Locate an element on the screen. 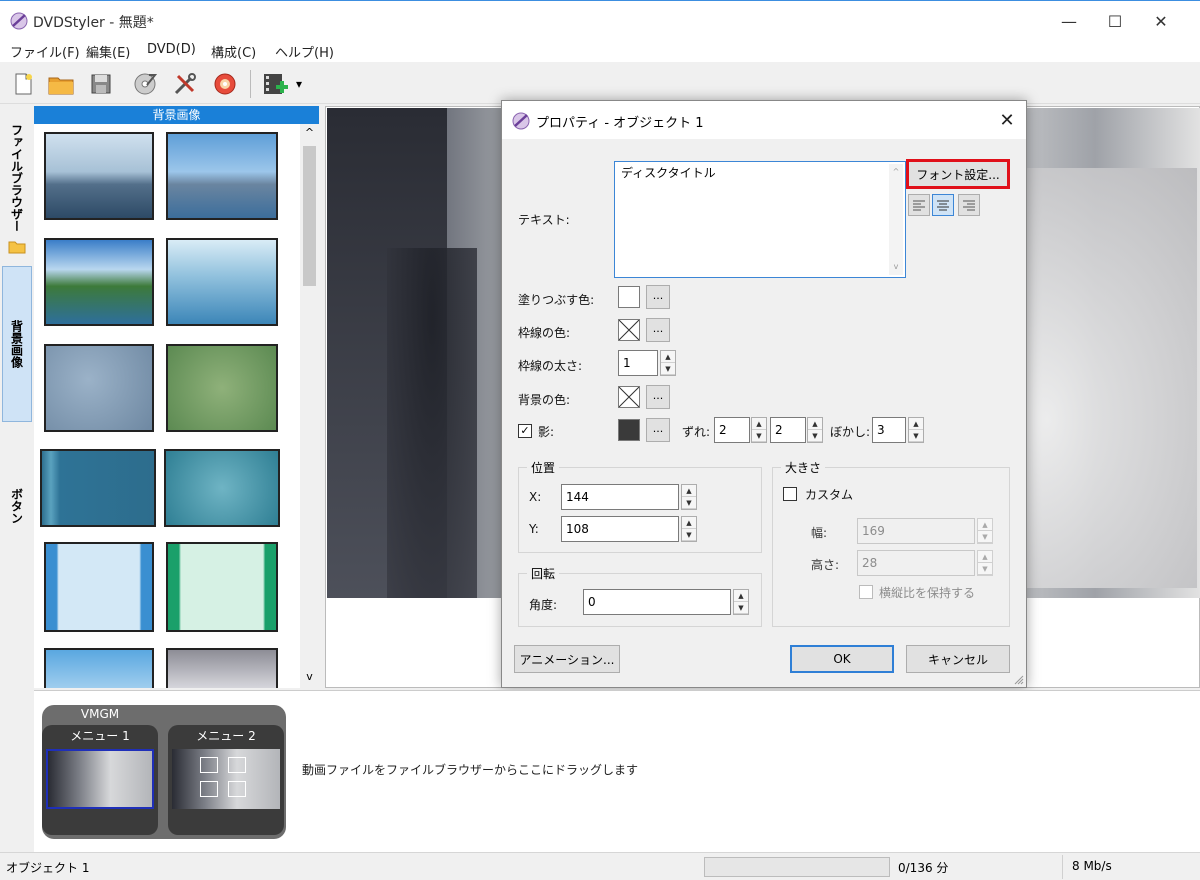  width-input: 169 is located at coordinates (916, 531).